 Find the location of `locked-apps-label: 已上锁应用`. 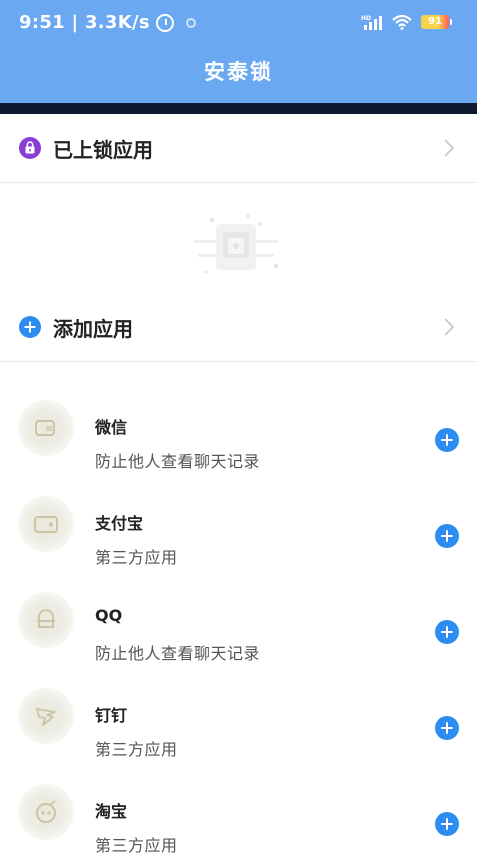

locked-apps-label: 已上锁应用 is located at coordinates (103, 149).